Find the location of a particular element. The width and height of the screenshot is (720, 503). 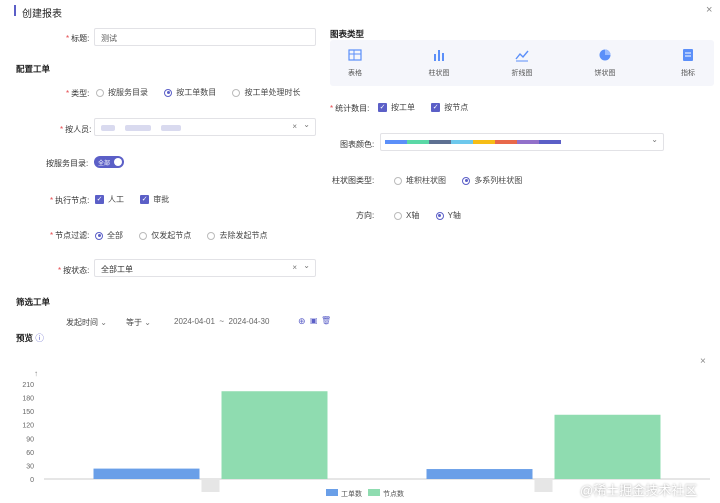

bar-type-multi: 多系列柱状图 is located at coordinates (492, 180).